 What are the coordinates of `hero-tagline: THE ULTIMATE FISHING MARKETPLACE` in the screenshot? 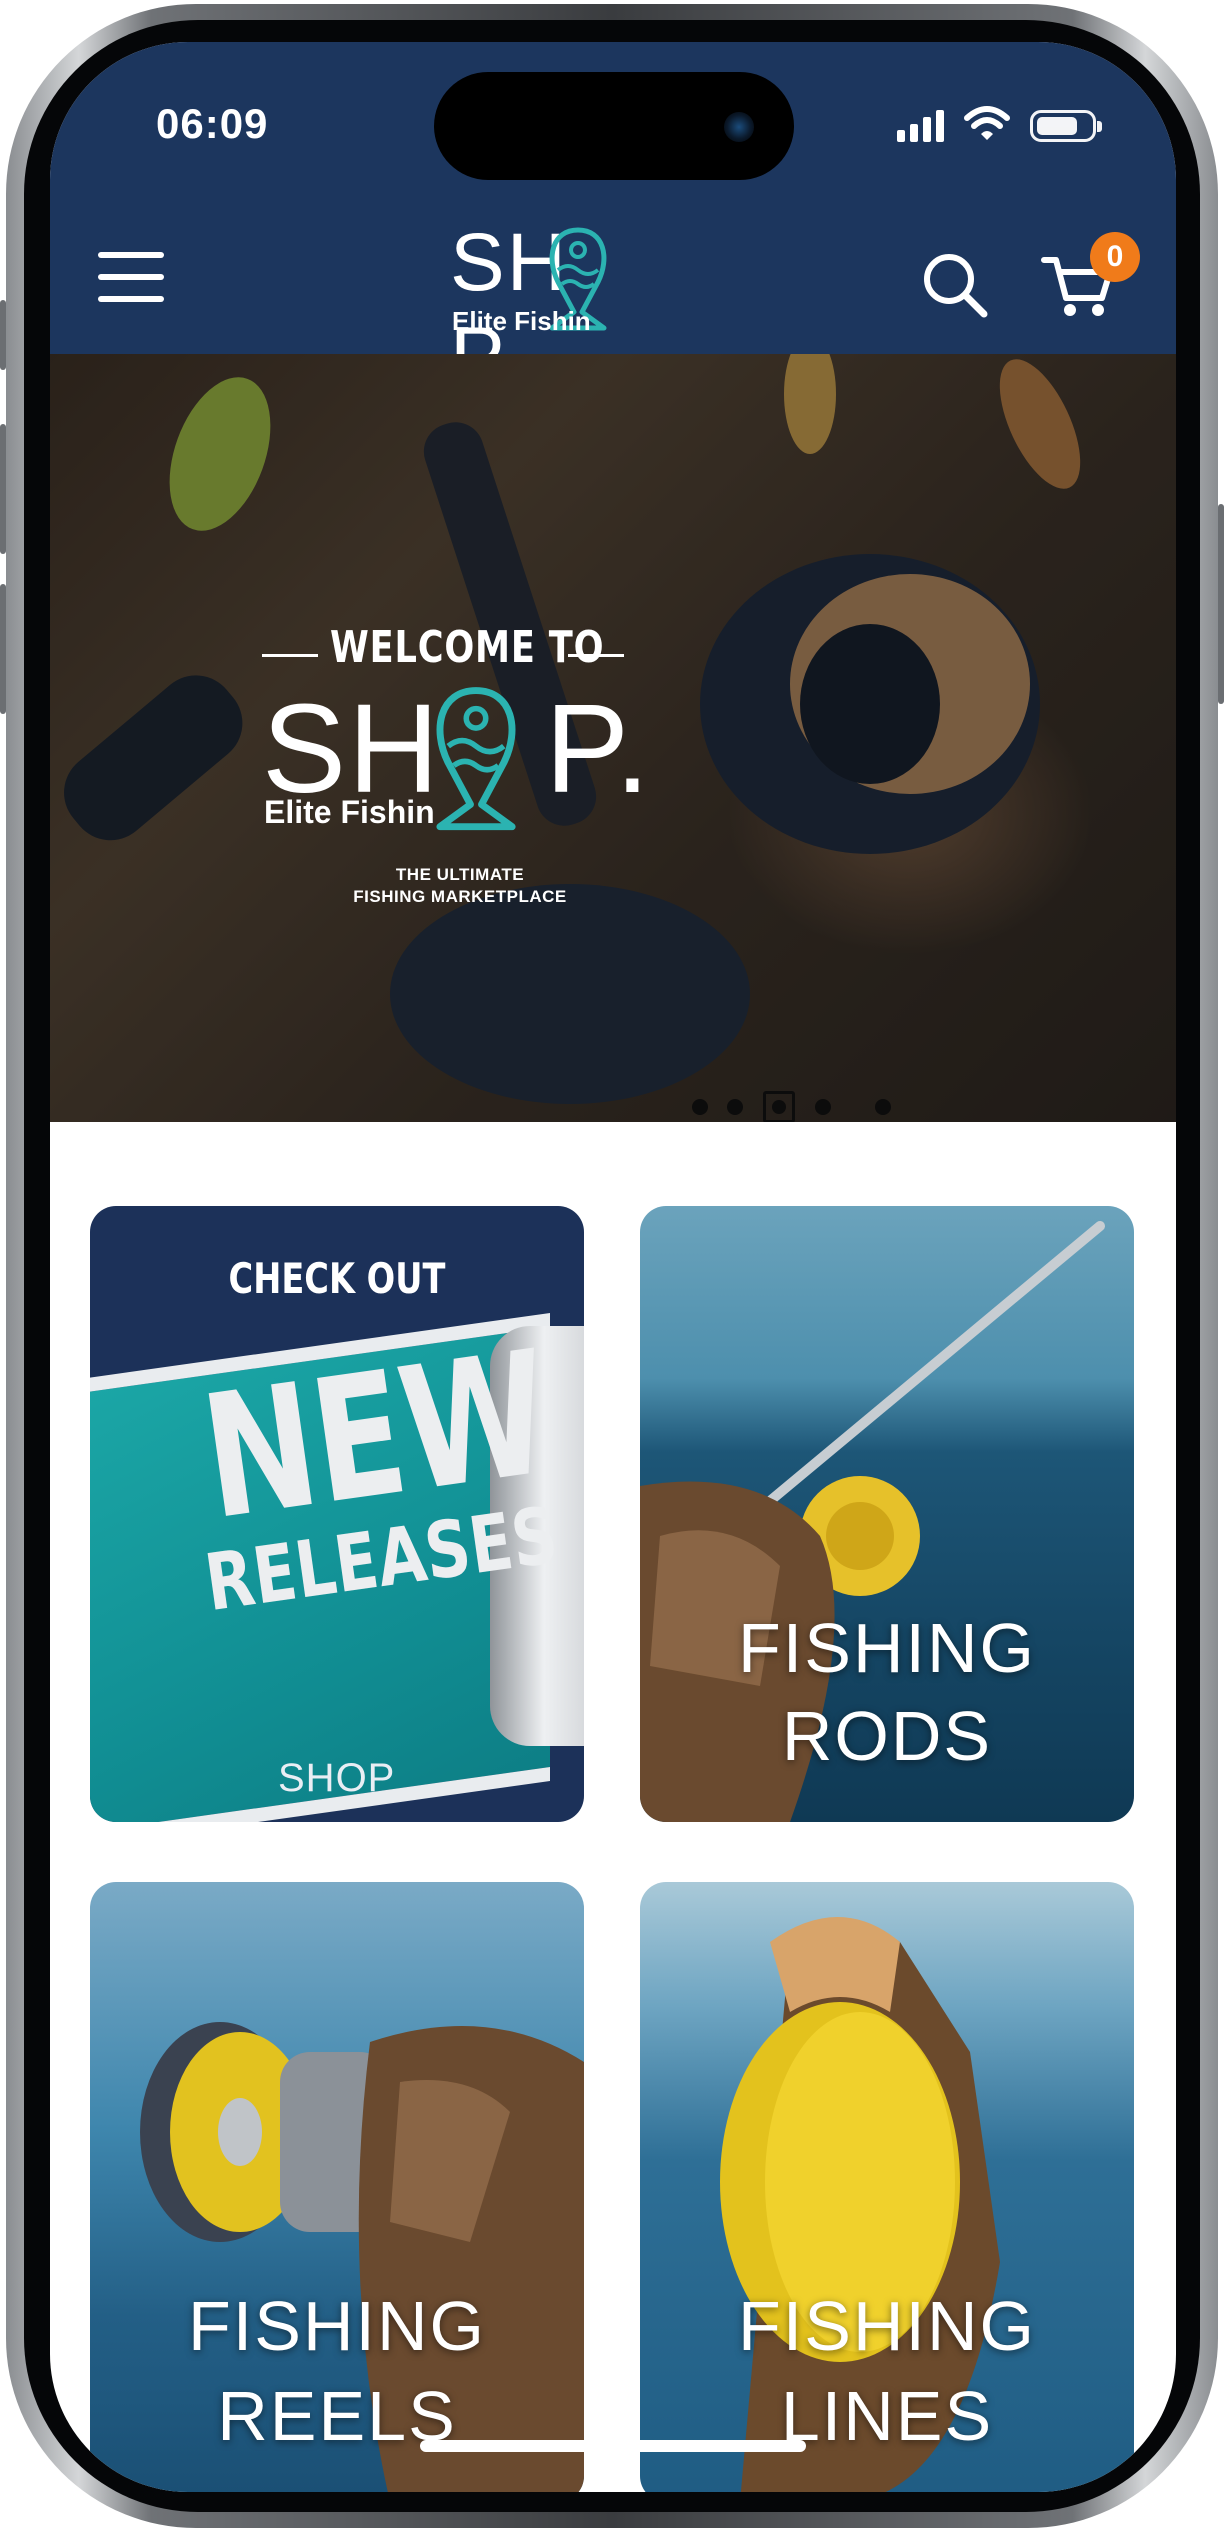 It's located at (460, 886).